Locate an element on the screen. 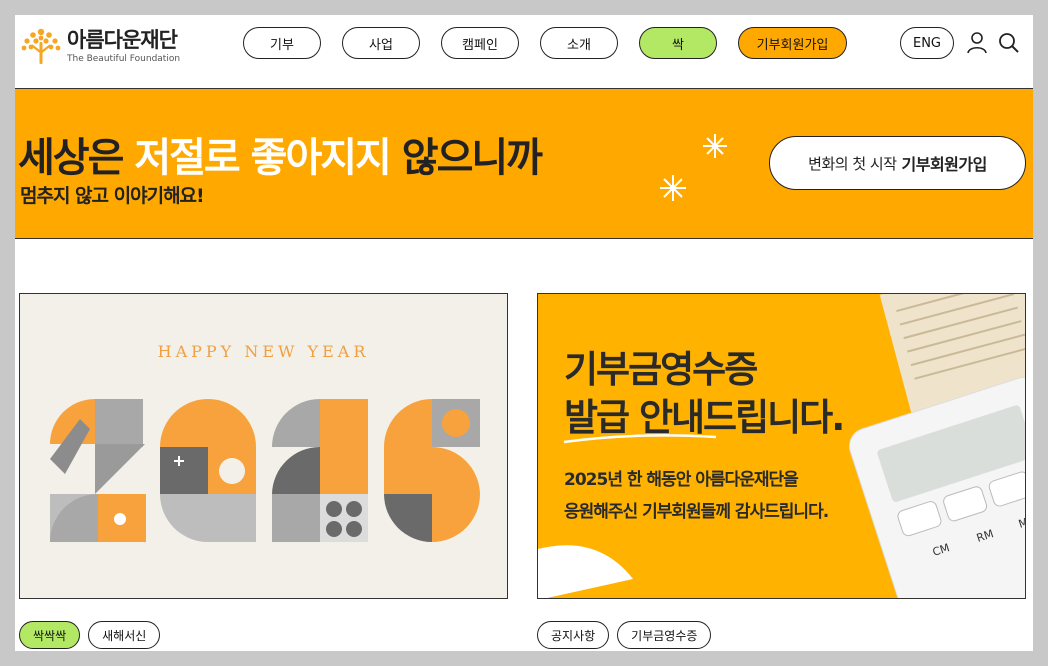 The height and width of the screenshot is (666, 1048). logo-name-en: The Beautiful Foundation is located at coordinates (124, 59).